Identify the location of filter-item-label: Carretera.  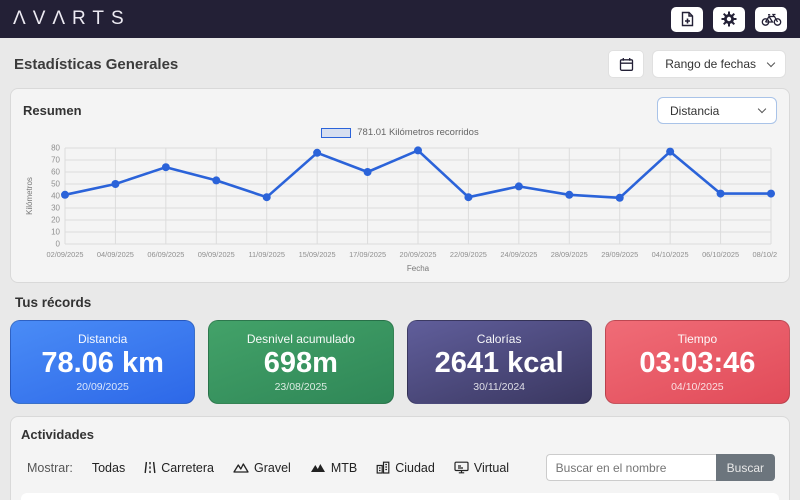
(187, 467).